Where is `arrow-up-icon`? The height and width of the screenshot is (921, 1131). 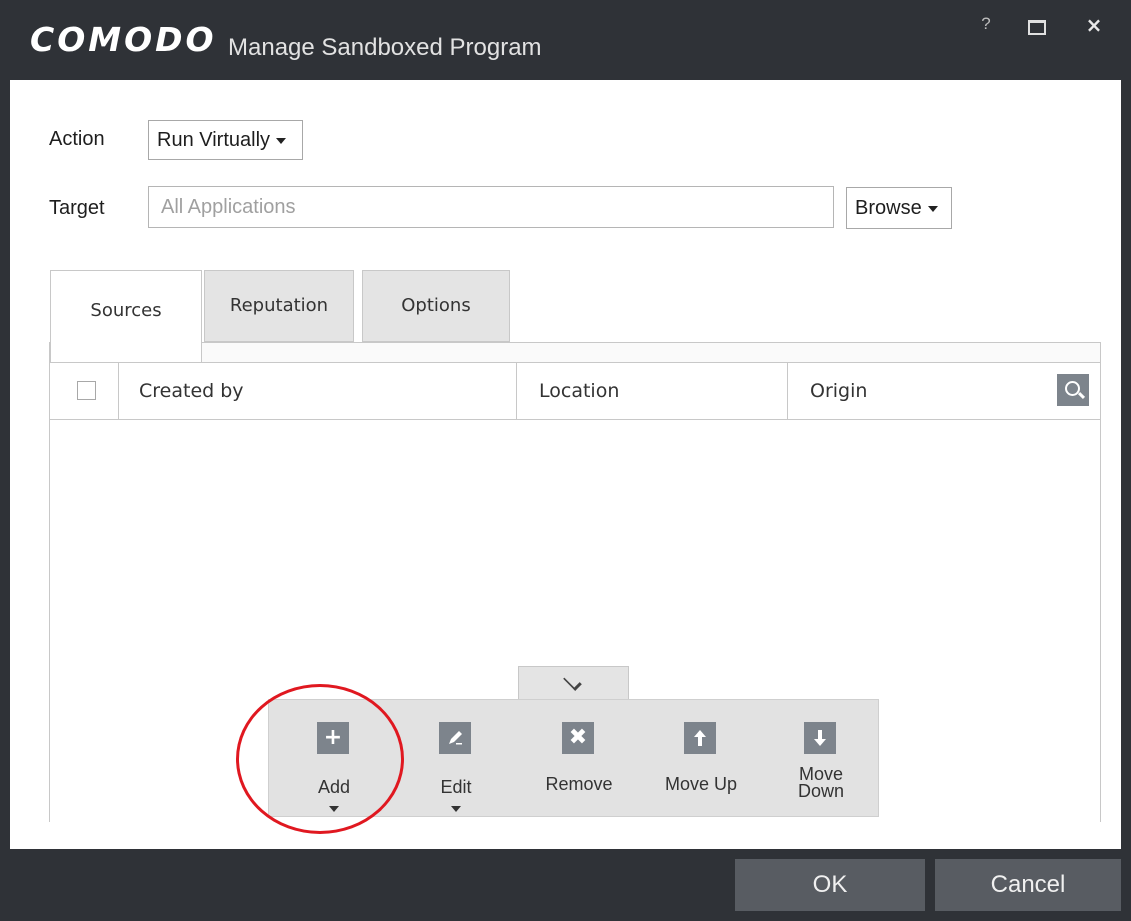
arrow-up-icon is located at coordinates (700, 738).